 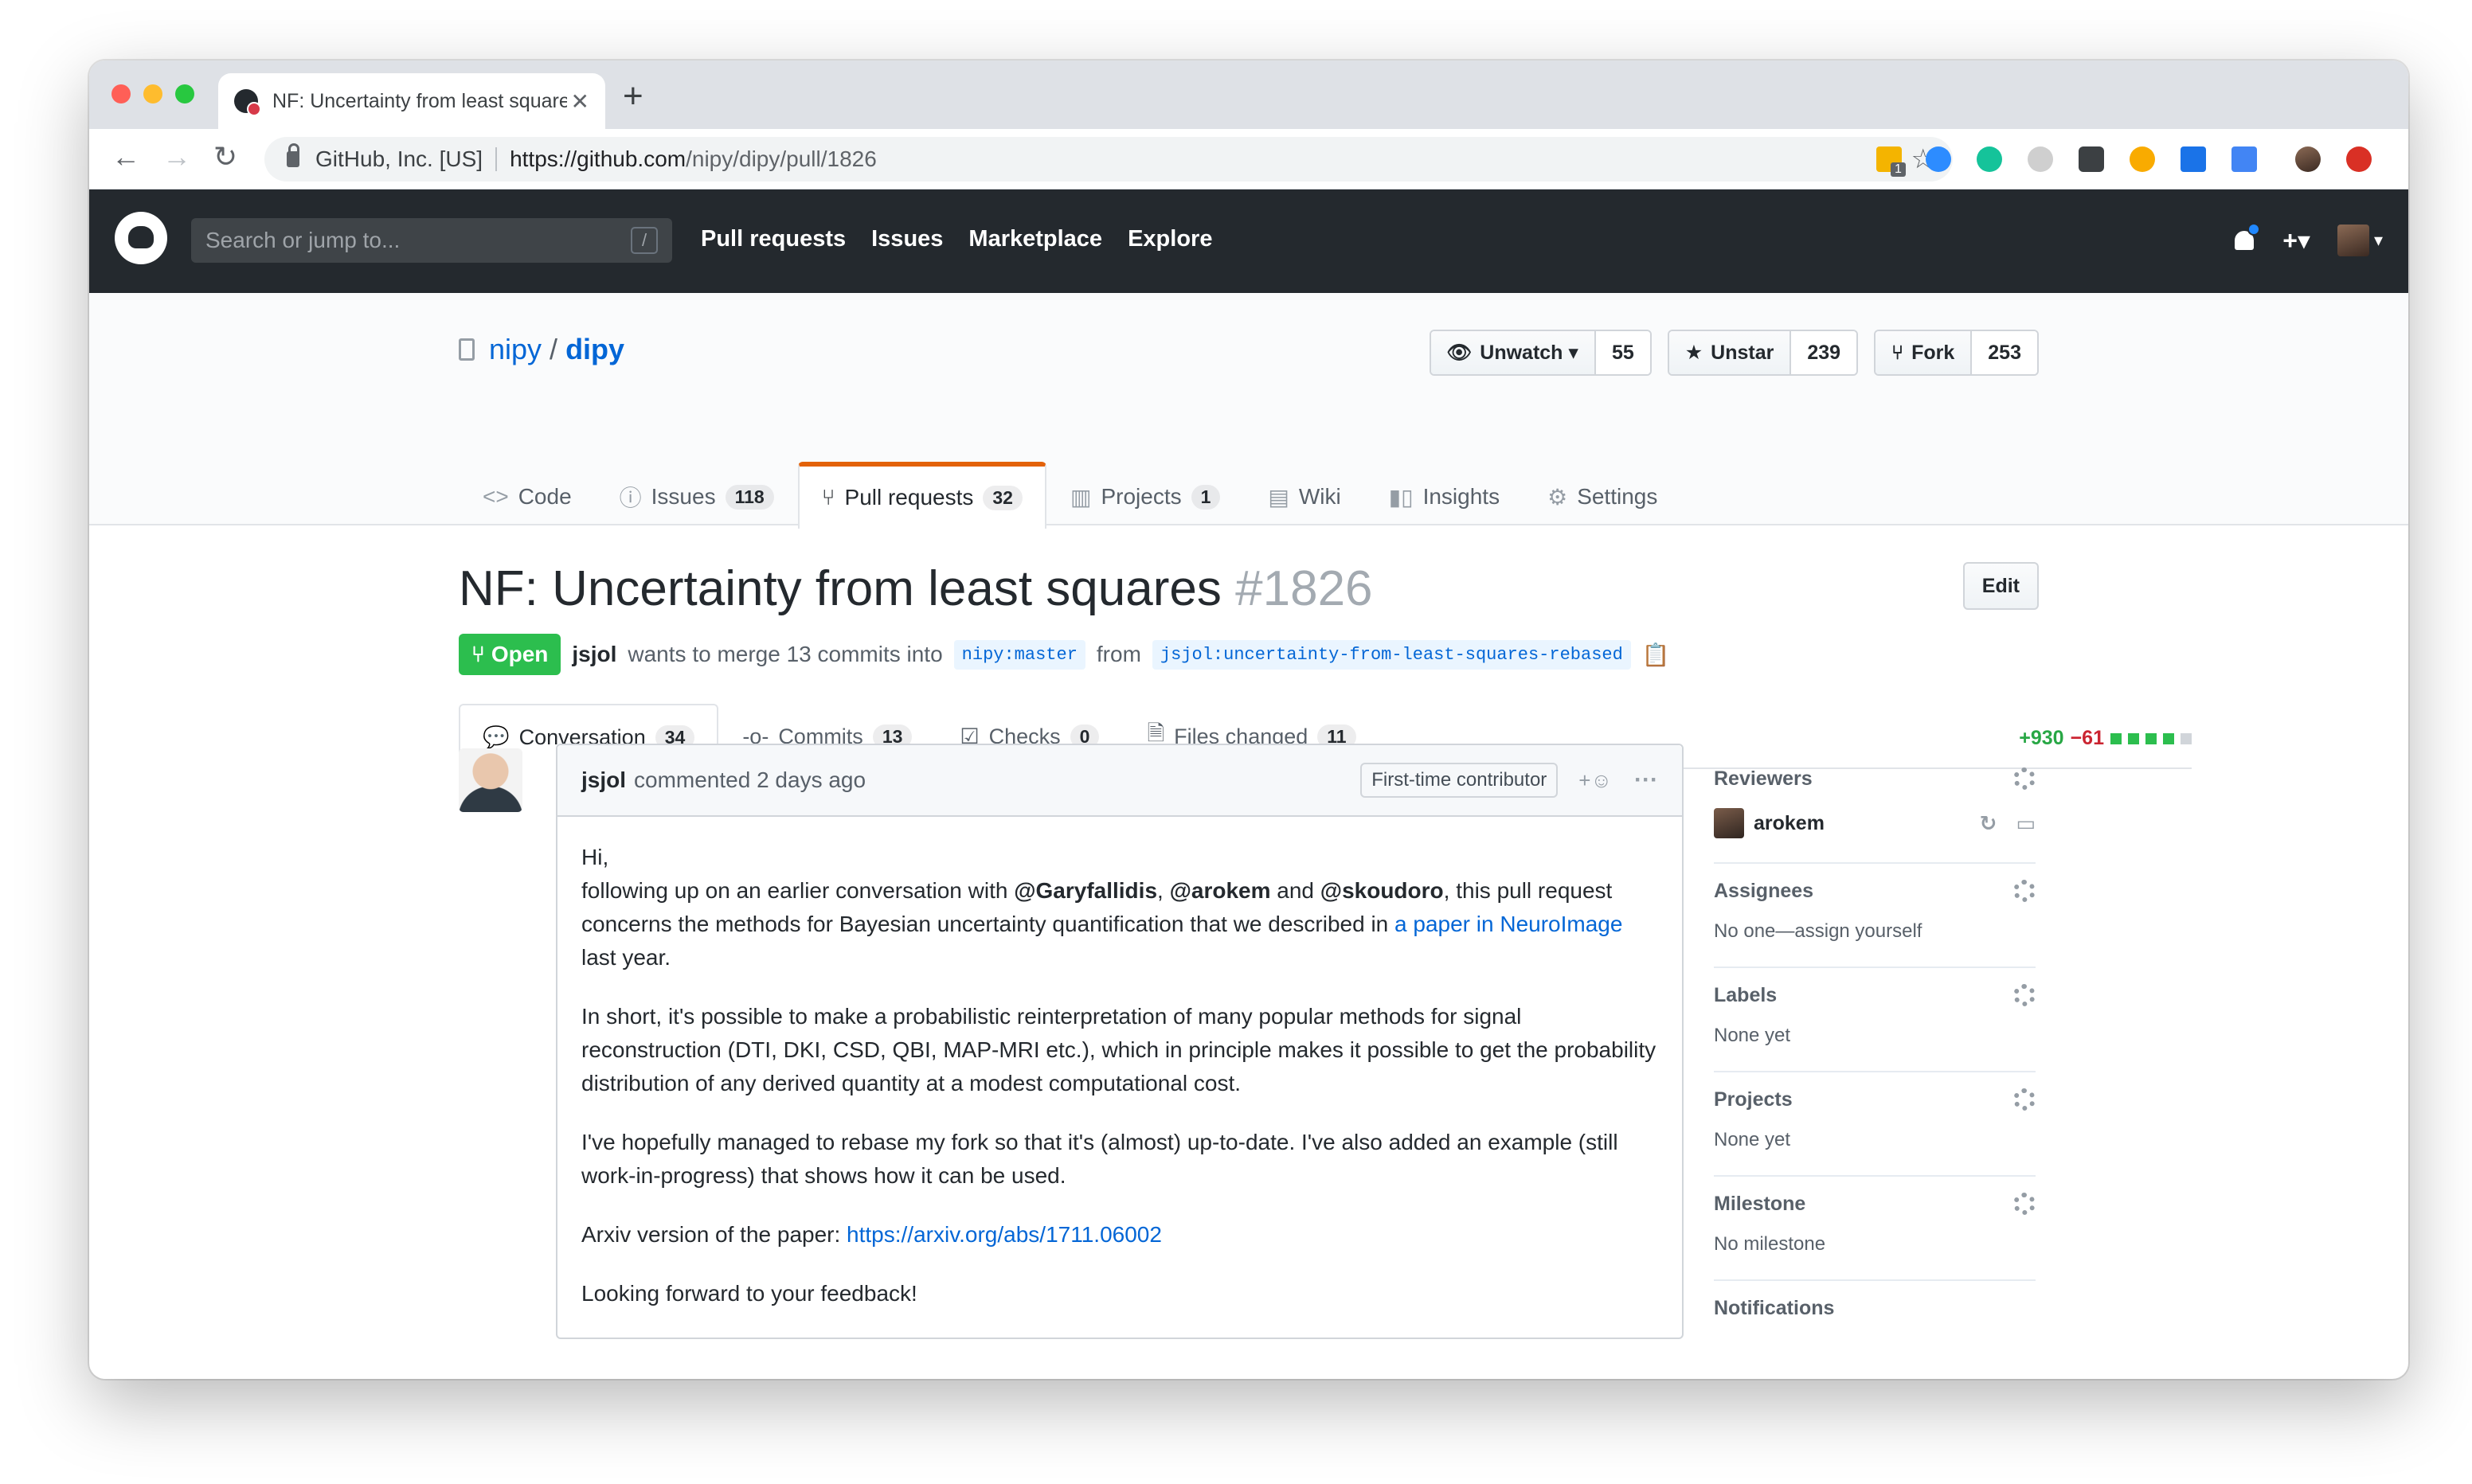 I want to click on nav-issues: Issues, so click(x=907, y=239).